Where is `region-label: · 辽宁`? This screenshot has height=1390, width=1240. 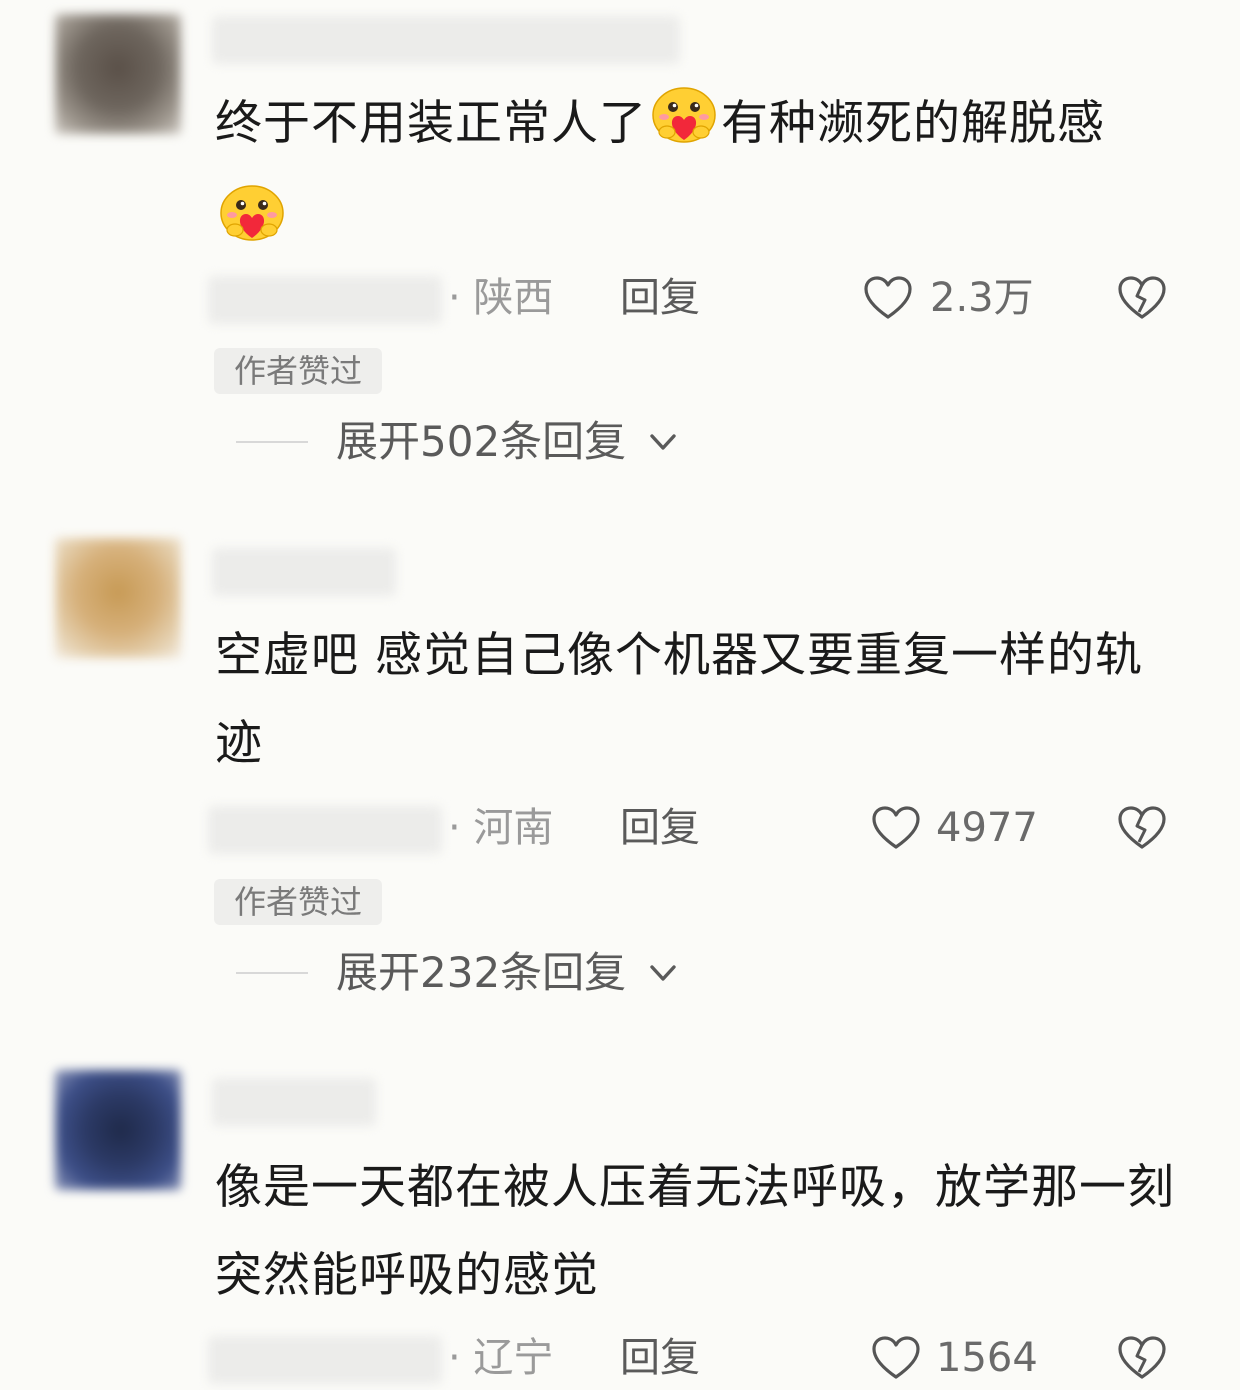 region-label: · 辽宁 is located at coordinates (501, 1358).